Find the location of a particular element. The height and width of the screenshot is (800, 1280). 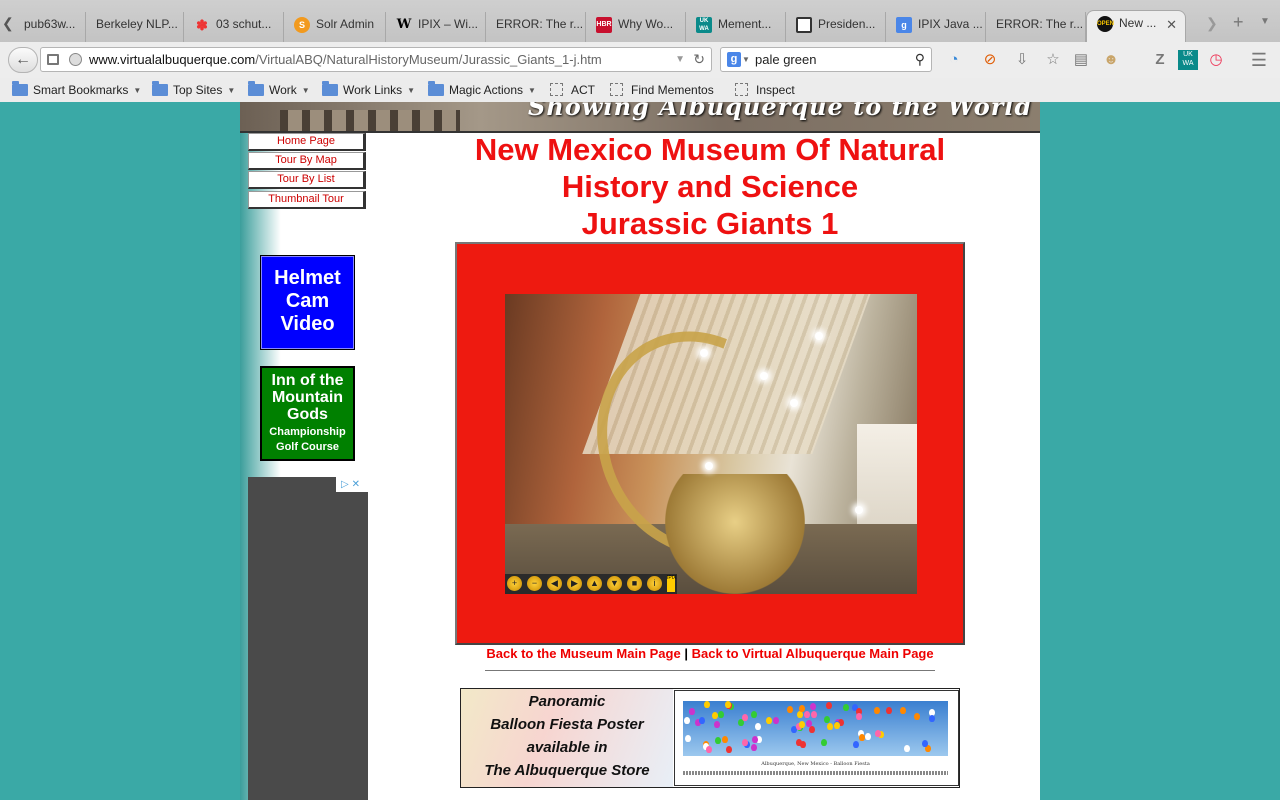

pan-up-icon: ▲ is located at coordinates (594, 583).